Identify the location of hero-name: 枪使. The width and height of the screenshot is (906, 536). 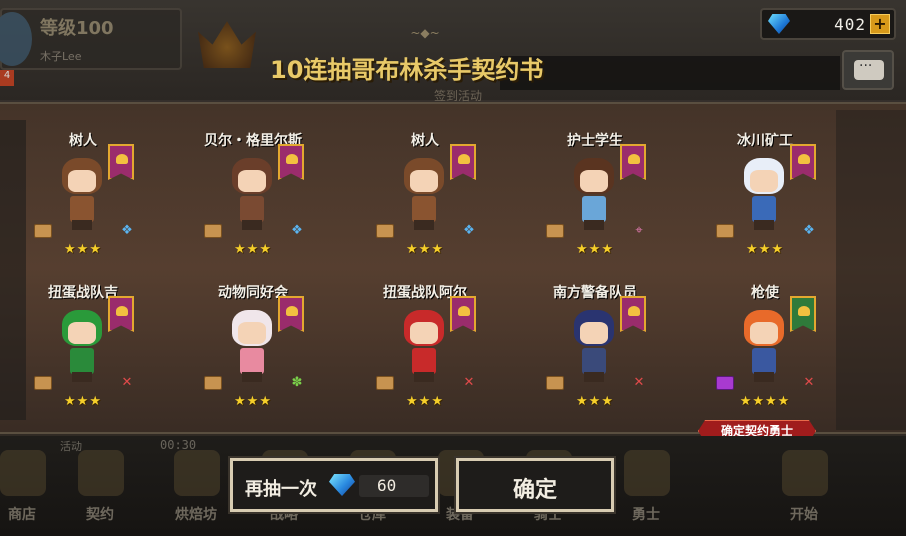
(765, 293).